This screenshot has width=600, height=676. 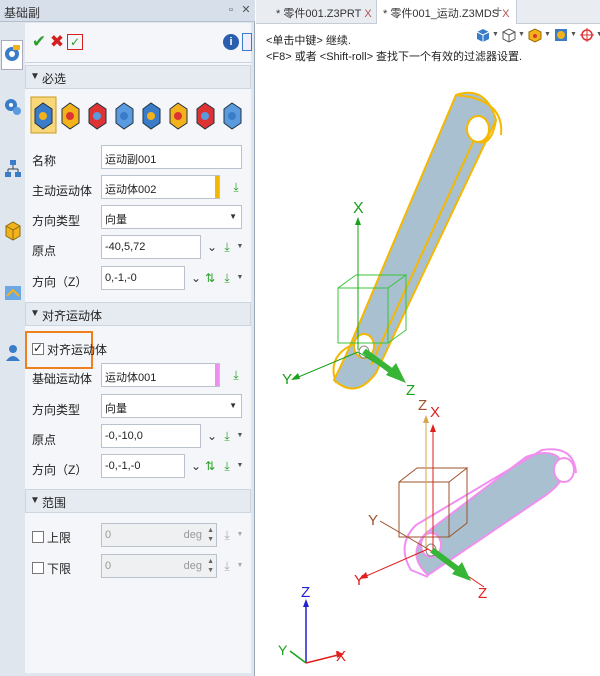 What do you see at coordinates (44, 161) in the screenshot?
I see `name-label: 名称` at bounding box center [44, 161].